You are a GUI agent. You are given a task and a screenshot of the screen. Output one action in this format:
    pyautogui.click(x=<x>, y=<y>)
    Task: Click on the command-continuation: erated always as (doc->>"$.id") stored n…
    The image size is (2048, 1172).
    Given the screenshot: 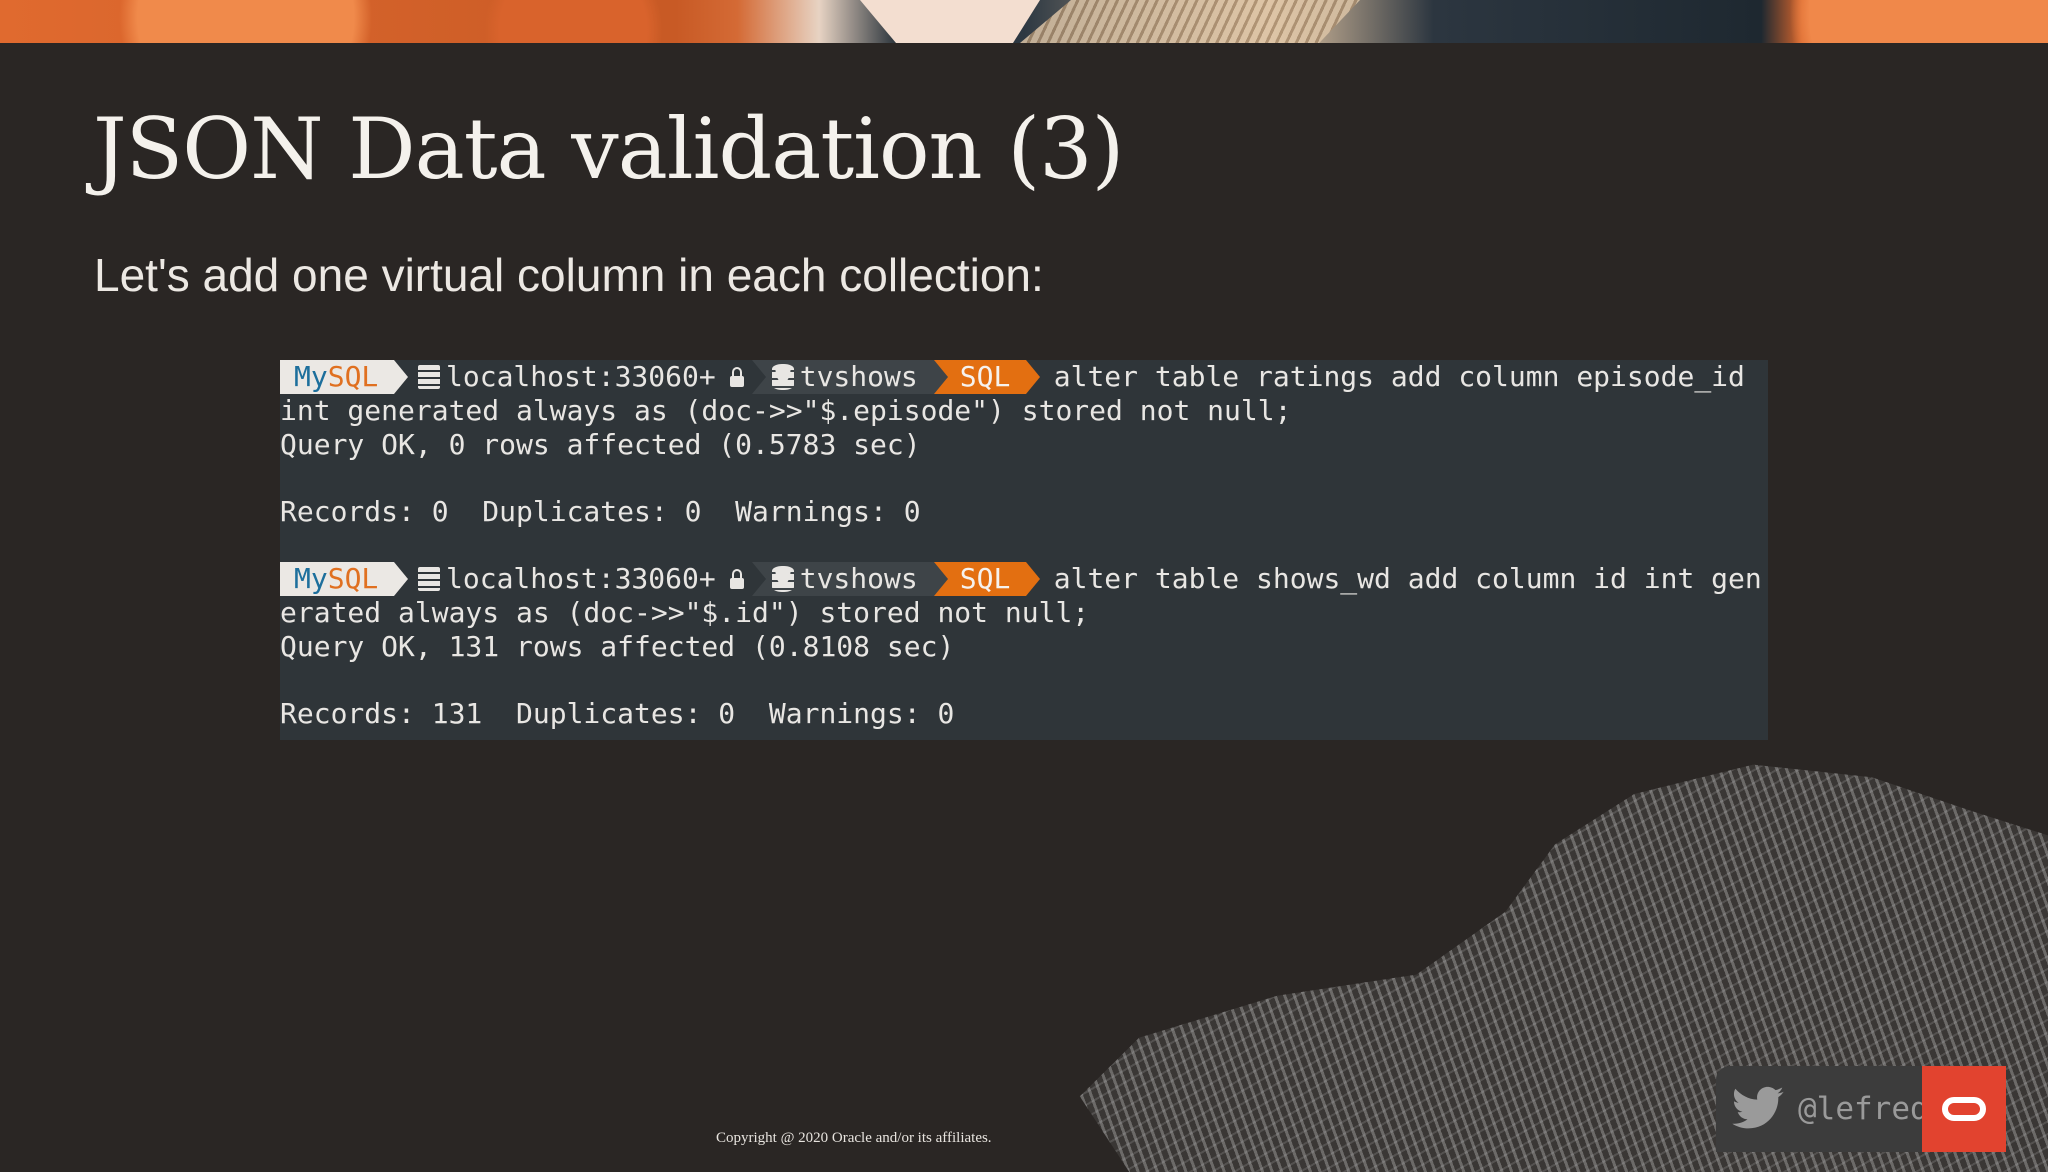 What is the action you would take?
    pyautogui.click(x=685, y=612)
    